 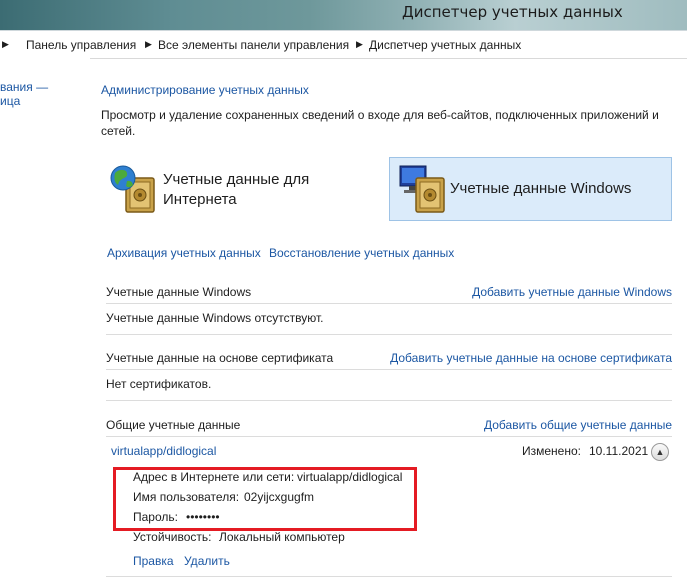 I want to click on credential-entry-name: virtualapp/didlogical, so click(x=163, y=451).